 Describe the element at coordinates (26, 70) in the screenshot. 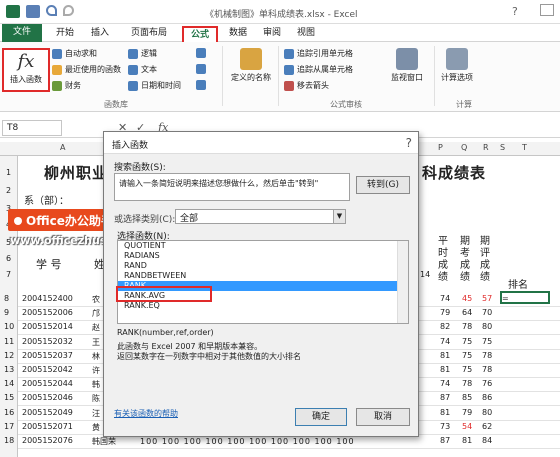

I see `insert-function-button: fx 插入函数` at that location.